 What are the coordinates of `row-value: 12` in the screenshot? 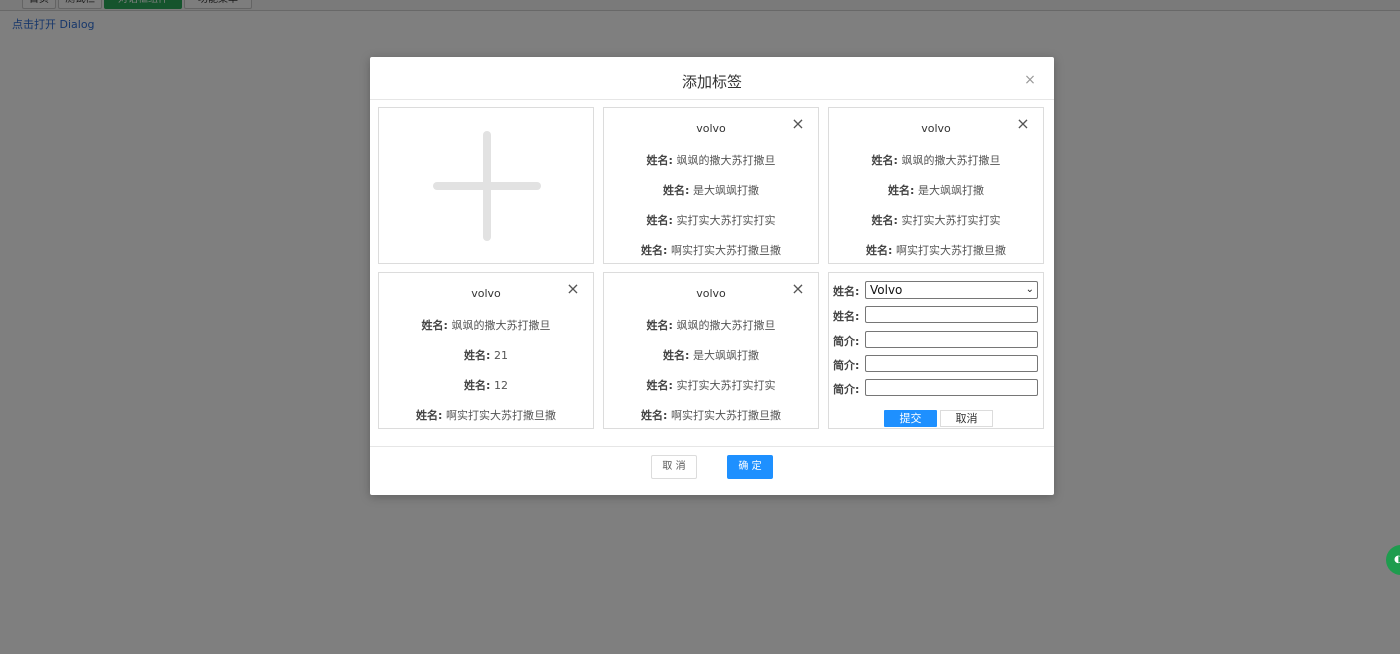 It's located at (500, 385).